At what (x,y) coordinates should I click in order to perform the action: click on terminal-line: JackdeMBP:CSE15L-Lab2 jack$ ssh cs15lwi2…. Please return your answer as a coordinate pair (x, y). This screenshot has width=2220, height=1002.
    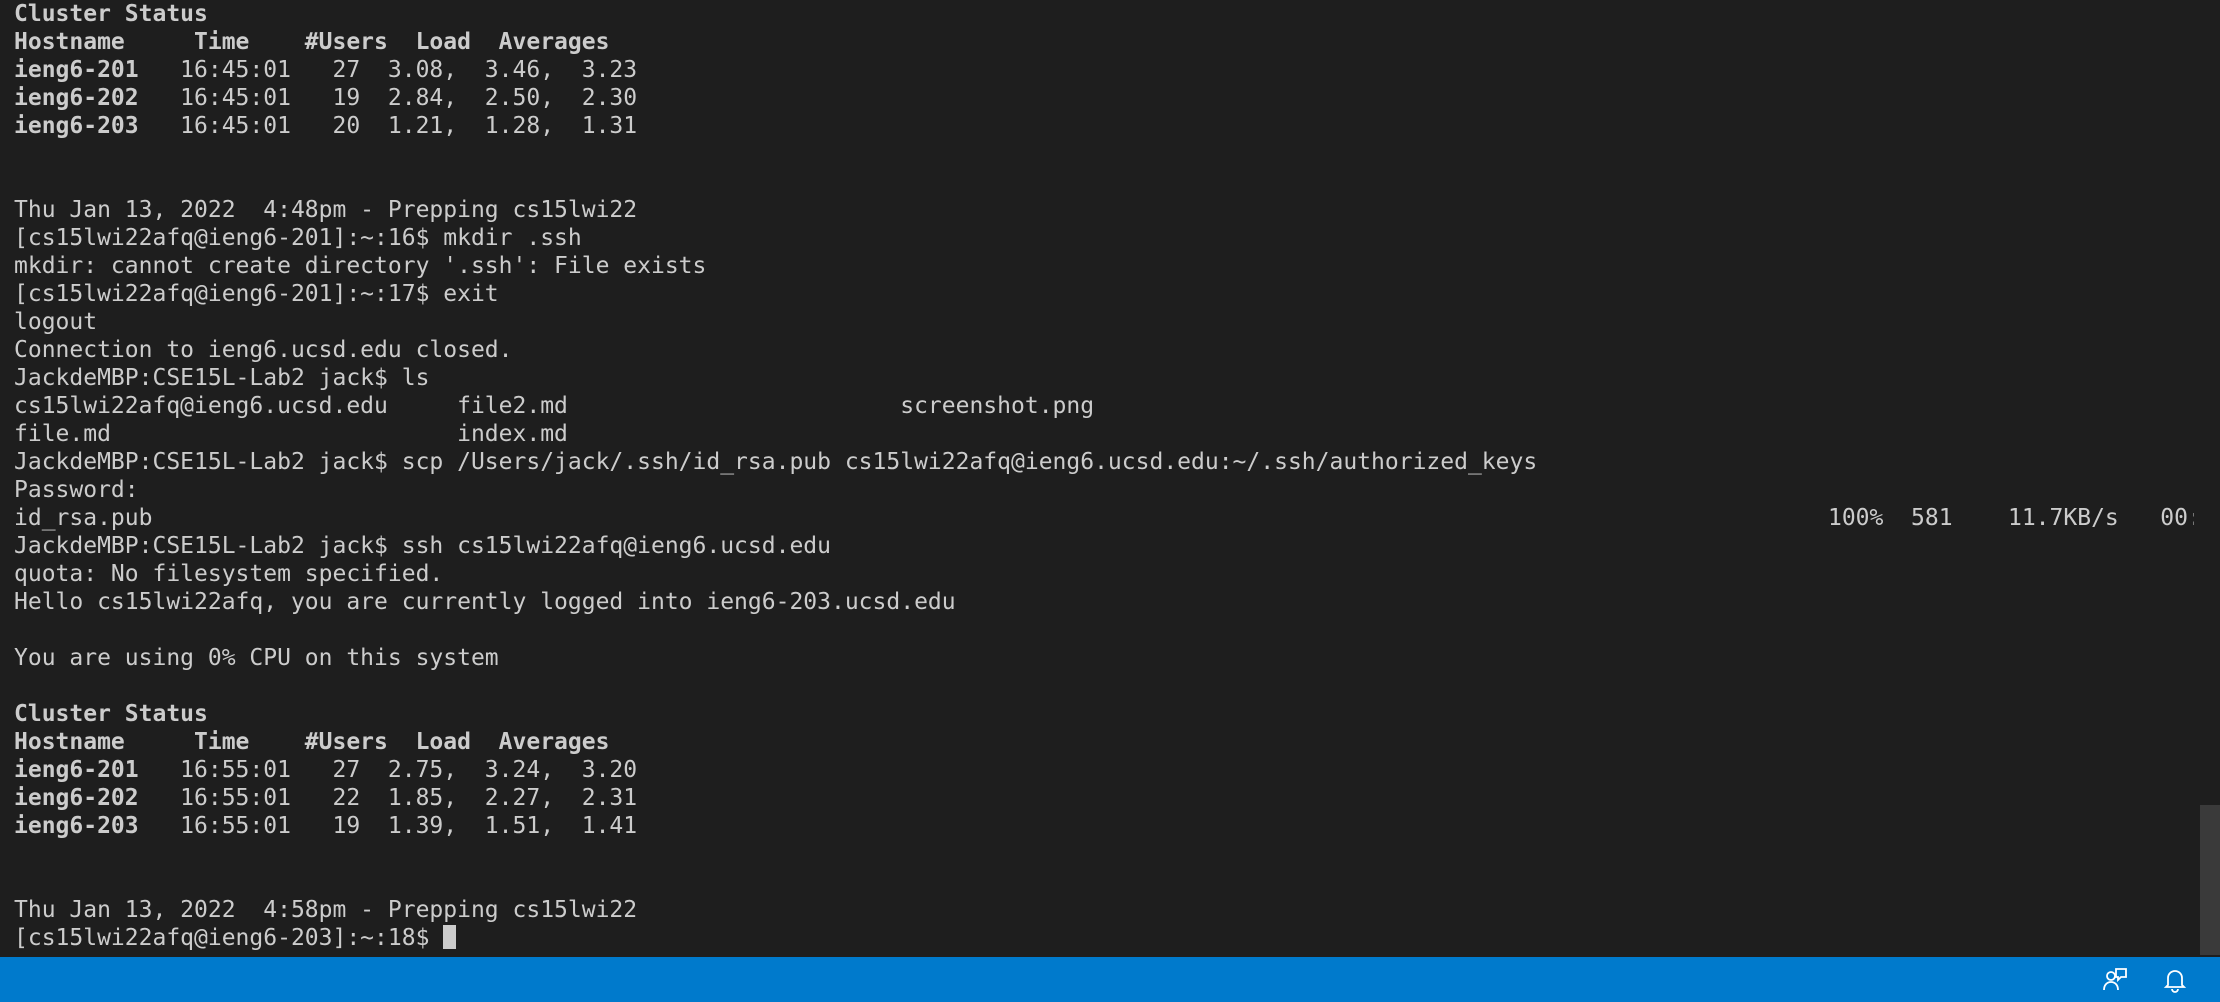
    Looking at the image, I should click on (1104, 546).